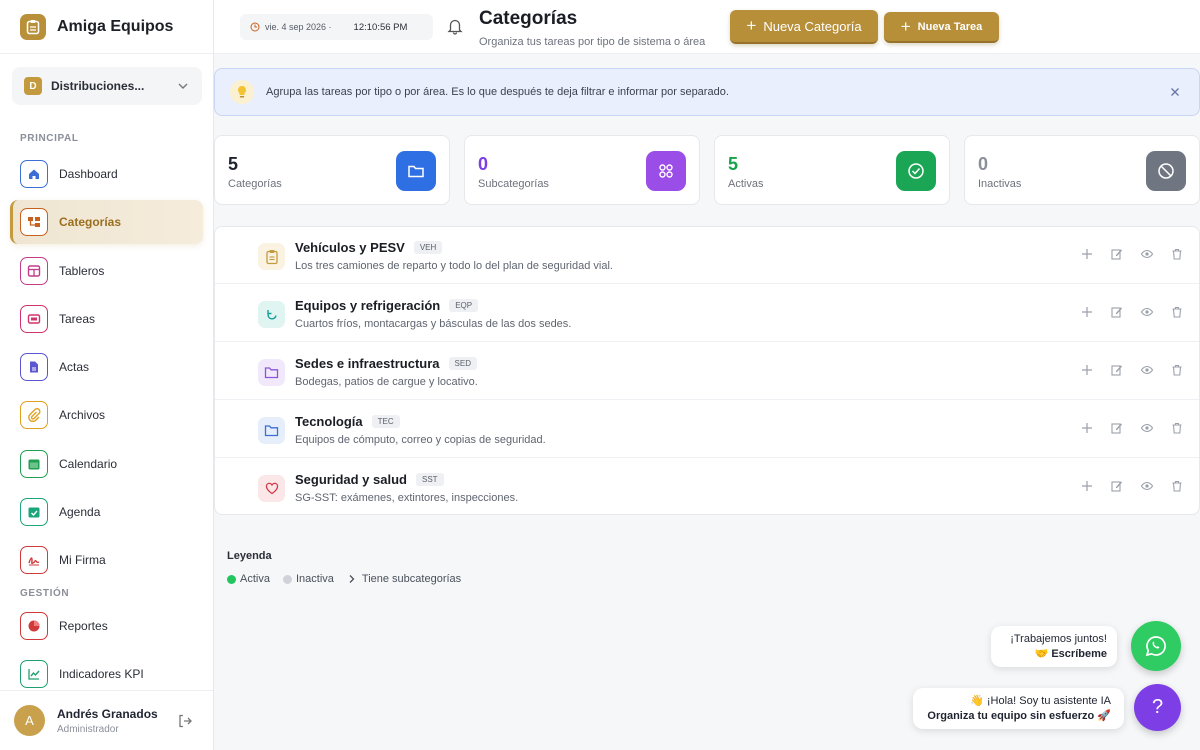 The height and width of the screenshot is (750, 1200). I want to click on new-task-button: + Nueva Tarea, so click(941, 27).